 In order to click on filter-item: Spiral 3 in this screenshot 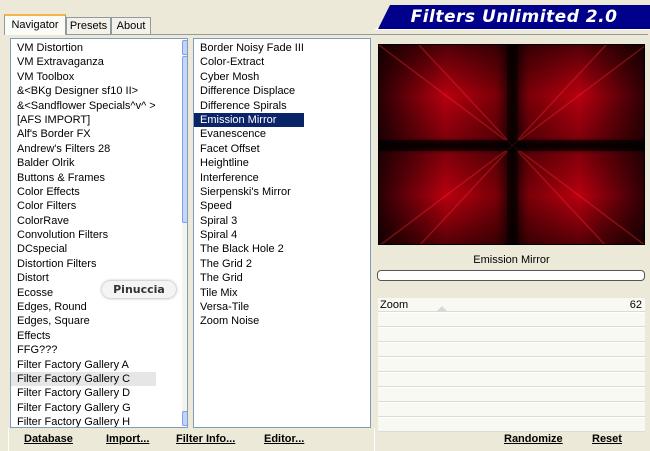, I will do `click(249, 221)`.